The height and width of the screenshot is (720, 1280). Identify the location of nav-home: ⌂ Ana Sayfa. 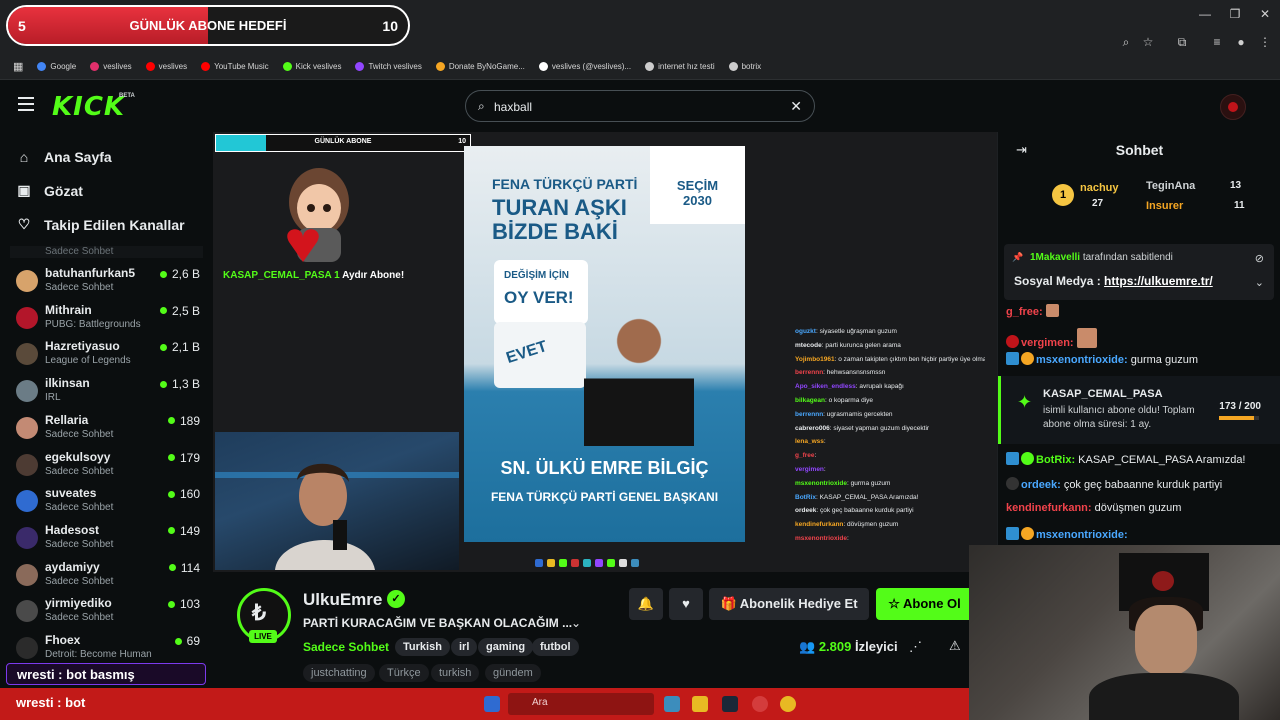
(64, 157).